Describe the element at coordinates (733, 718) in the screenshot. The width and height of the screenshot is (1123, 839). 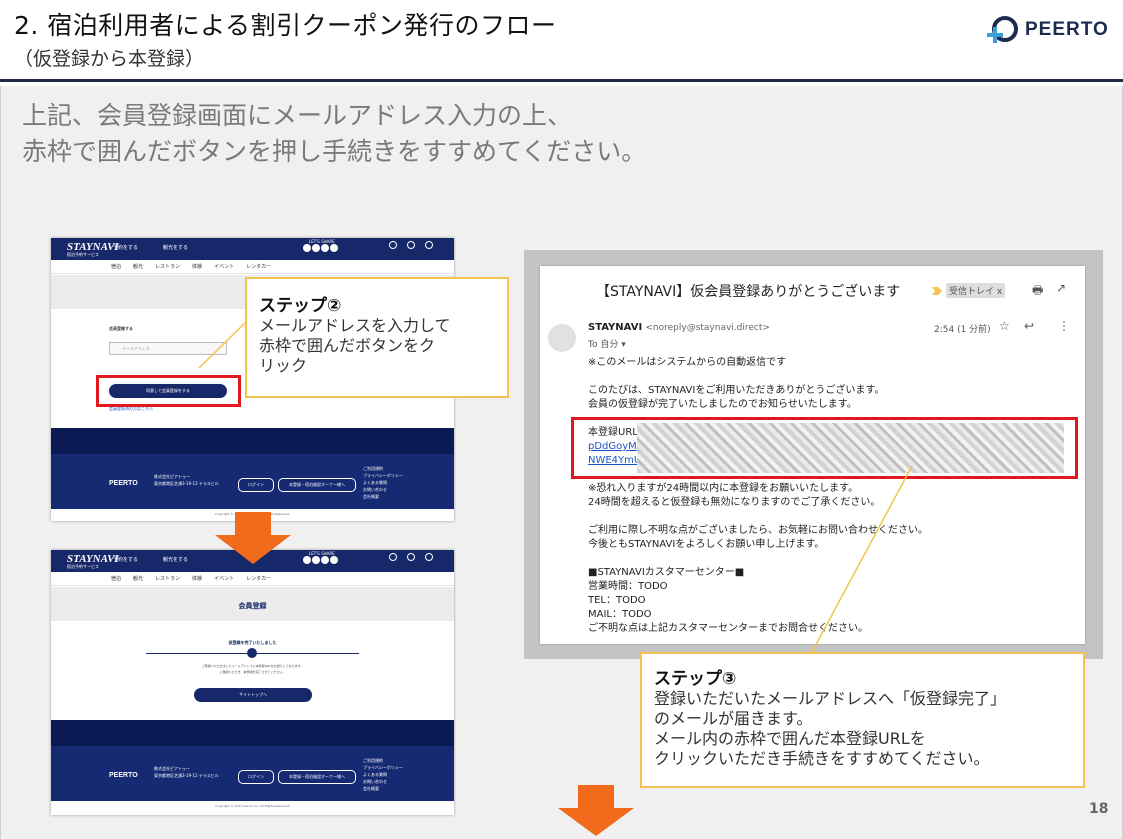
I see `step3-line: のメールが届きます。` at that location.